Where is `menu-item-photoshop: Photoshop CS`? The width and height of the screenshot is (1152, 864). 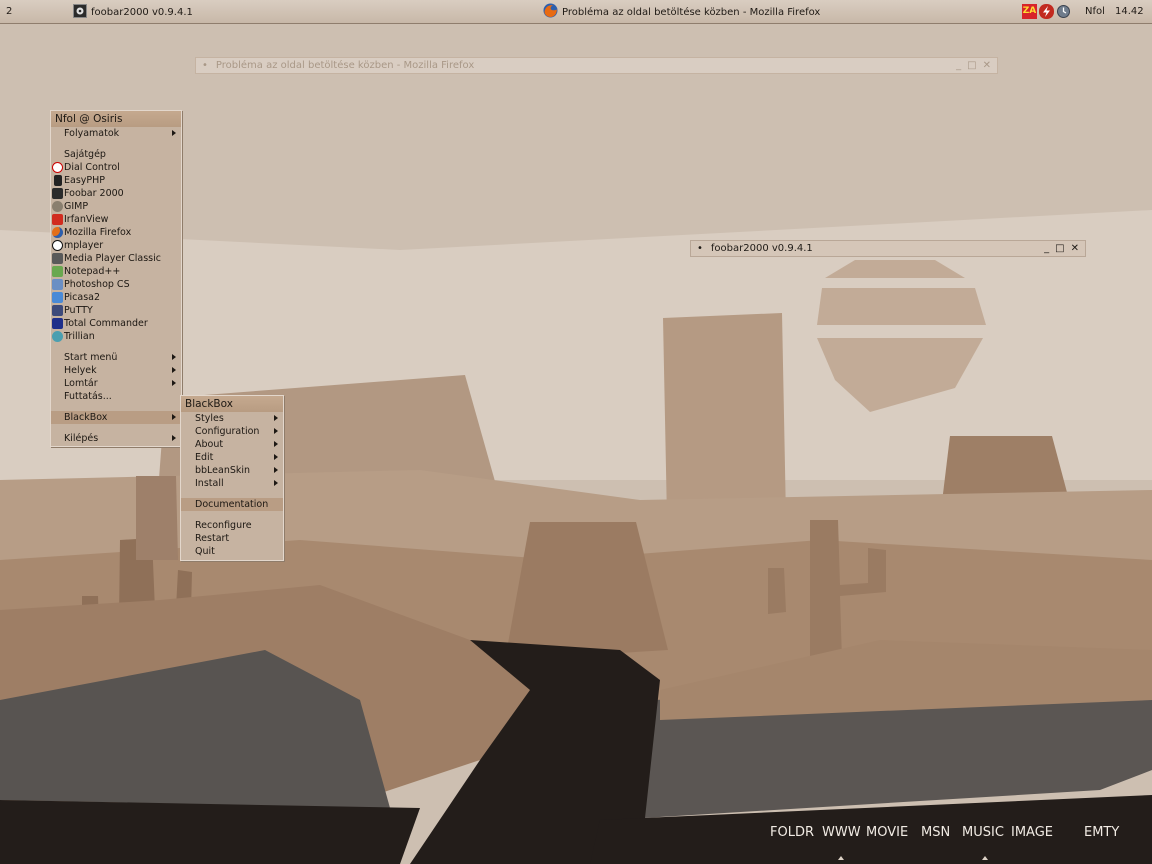 menu-item-photoshop: Photoshop CS is located at coordinates (116, 284).